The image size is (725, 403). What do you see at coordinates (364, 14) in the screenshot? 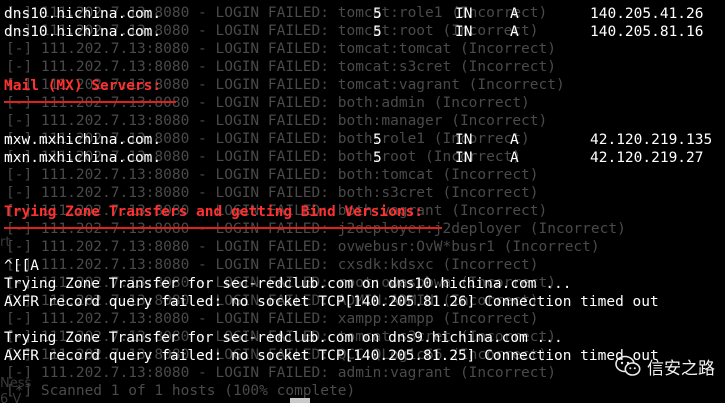
I see `ns-record-row: dns10.hichina.com. 5 IN A 140.205.41.26` at bounding box center [364, 14].